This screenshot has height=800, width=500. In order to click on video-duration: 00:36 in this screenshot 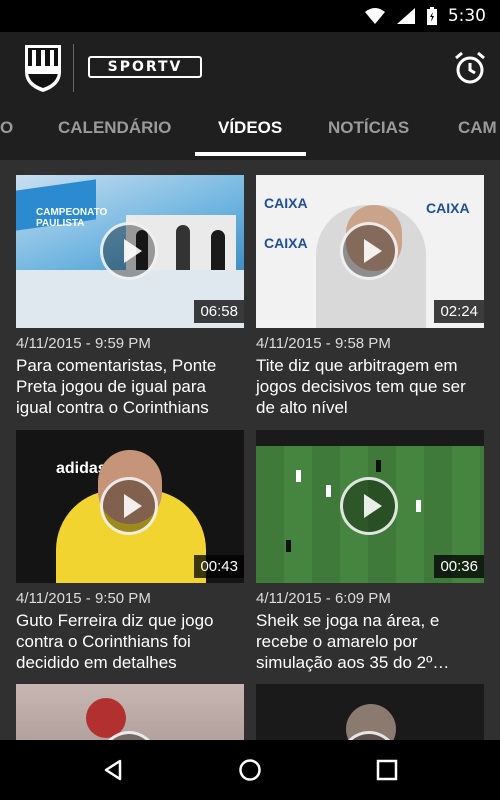, I will do `click(459, 566)`.